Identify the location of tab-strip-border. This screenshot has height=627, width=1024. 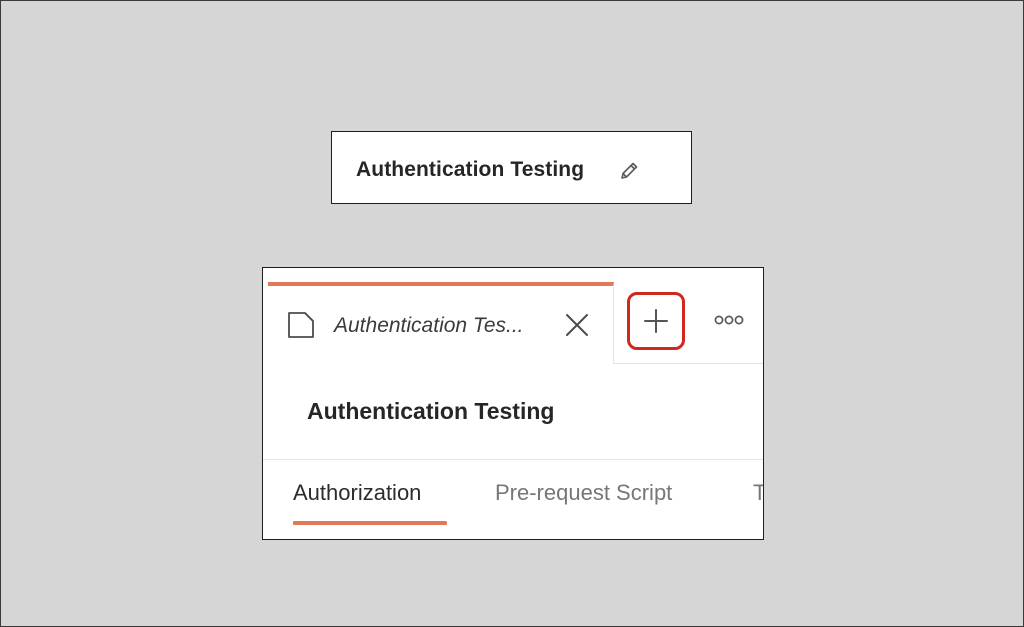
(688, 363).